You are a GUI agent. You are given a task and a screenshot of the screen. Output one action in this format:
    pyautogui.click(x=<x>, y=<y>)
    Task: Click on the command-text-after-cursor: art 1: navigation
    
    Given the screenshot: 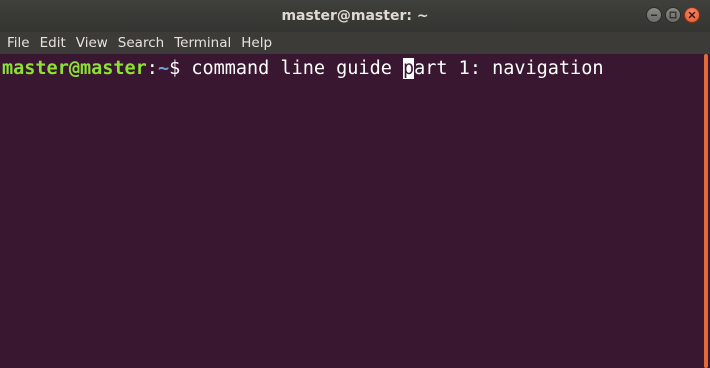 What is the action you would take?
    pyautogui.click(x=509, y=68)
    